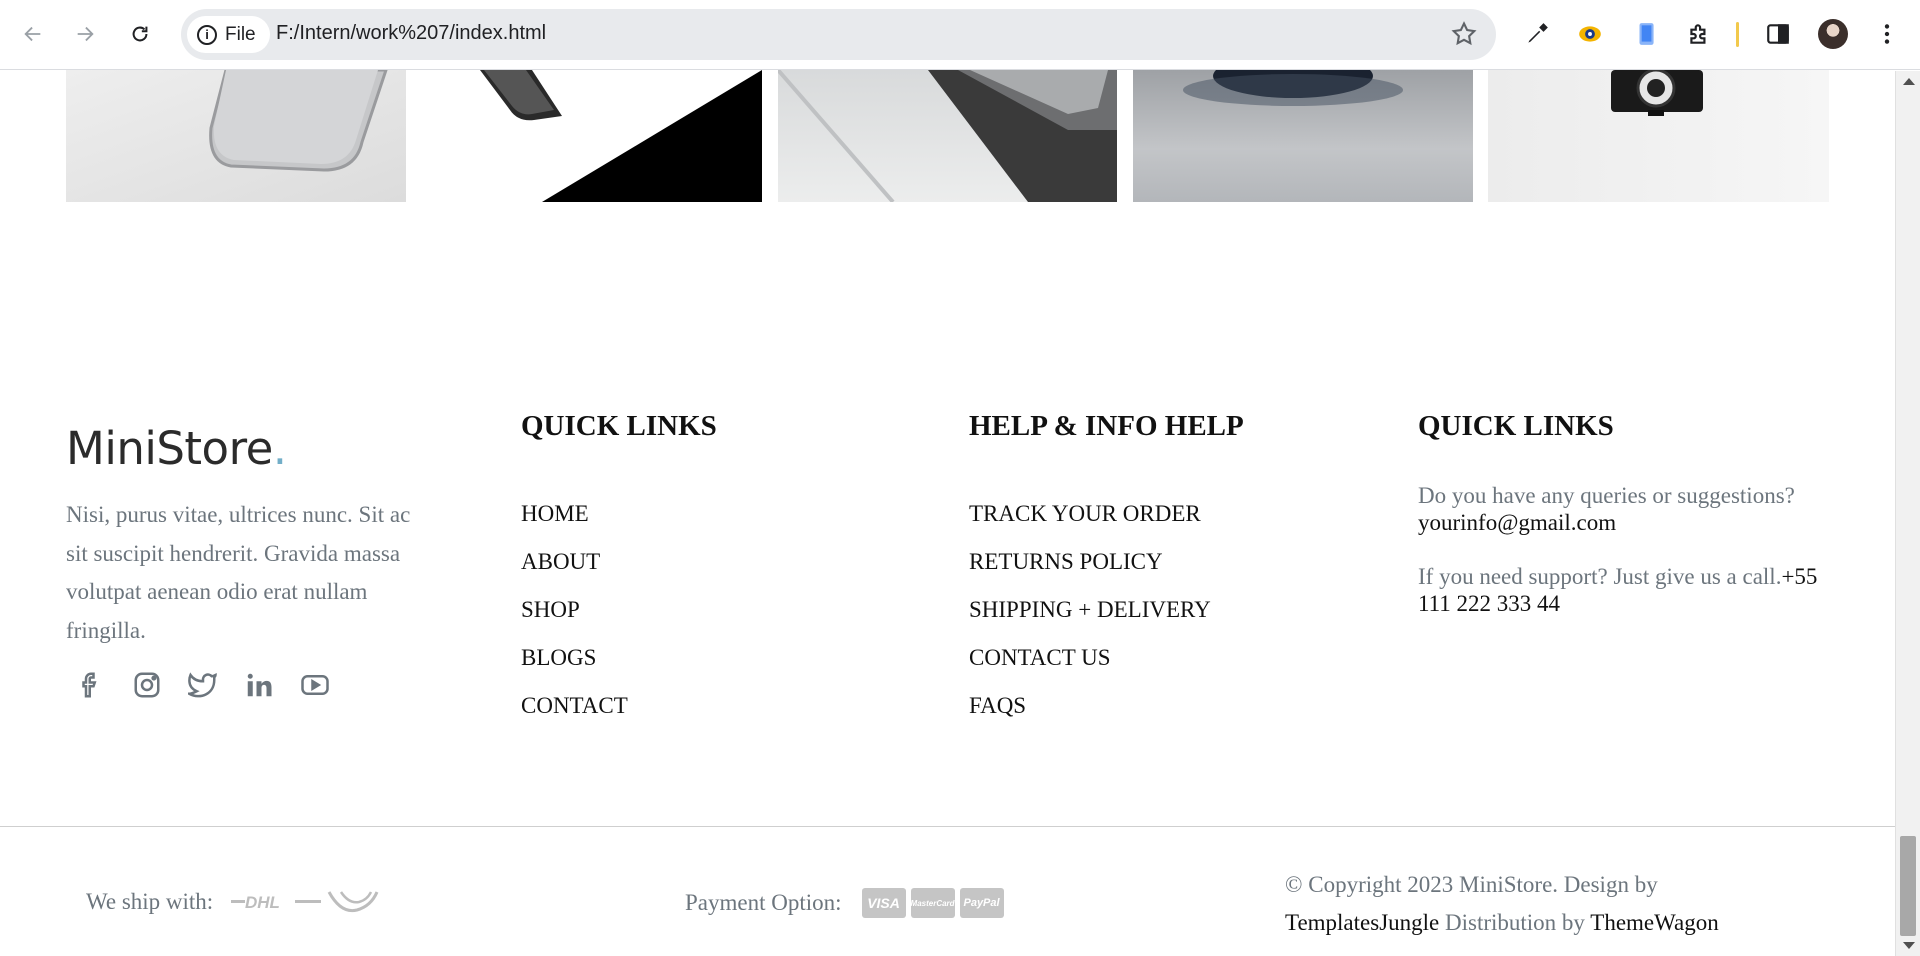  I want to click on gallery-image-tablet-box, so click(947, 136).